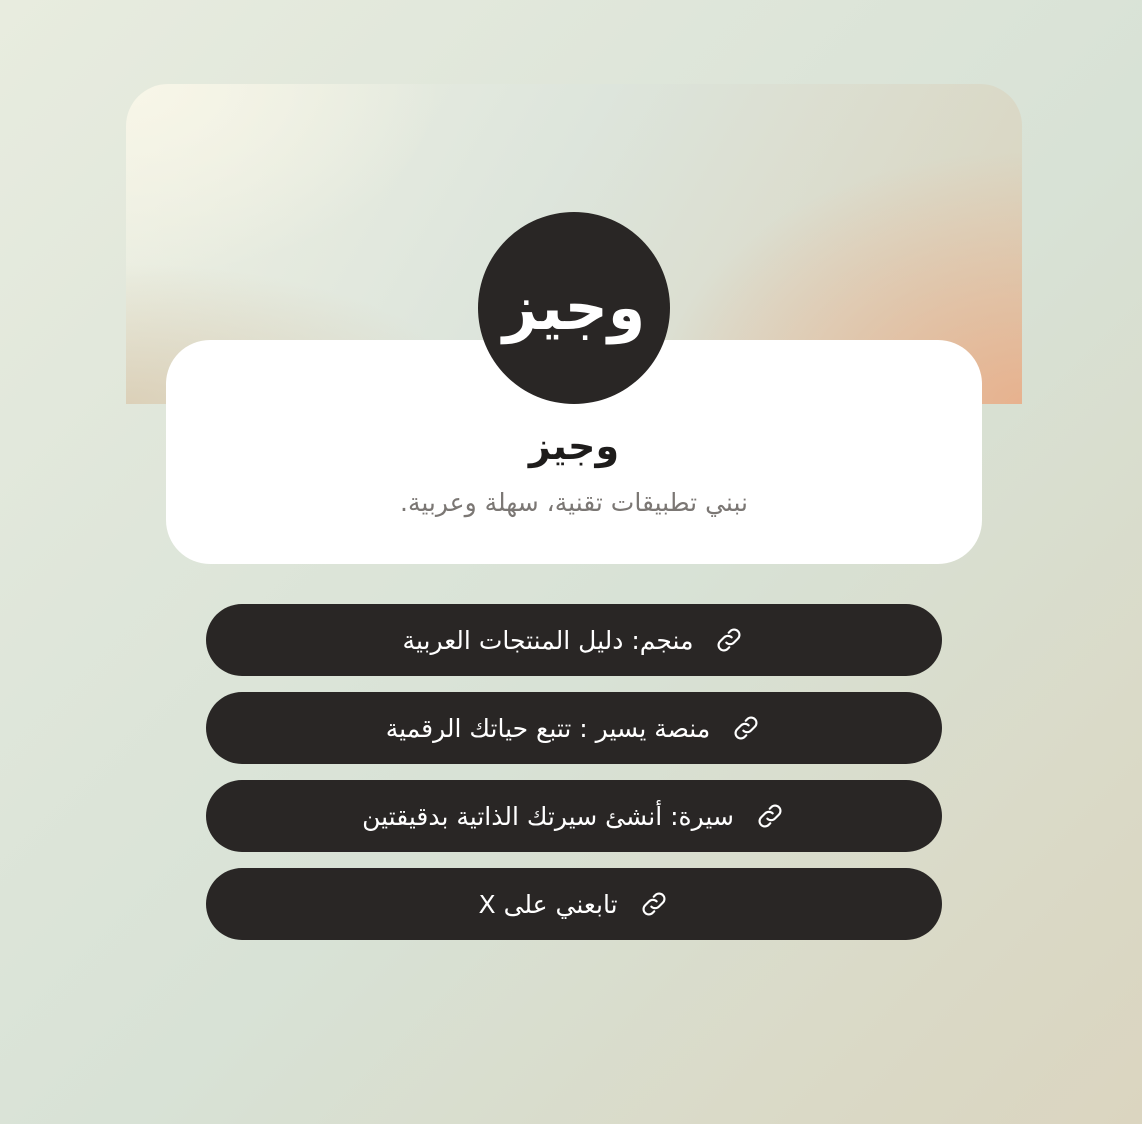  Describe the element at coordinates (548, 816) in the screenshot. I see `link-label: سيرة: أنشئ سيرتك الذاتية بدقيقتين` at that location.